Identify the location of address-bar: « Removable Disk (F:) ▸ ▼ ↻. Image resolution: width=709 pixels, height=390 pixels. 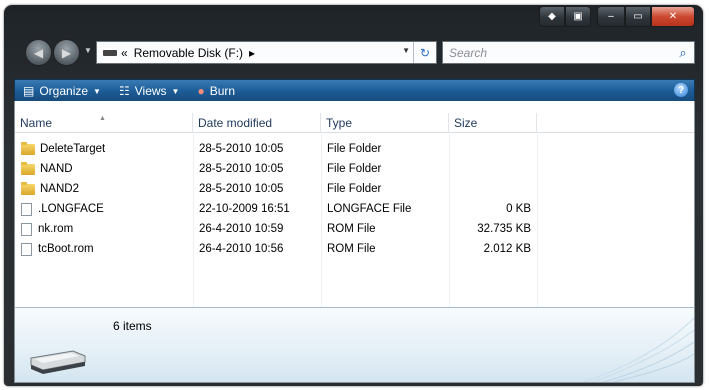
(266, 52).